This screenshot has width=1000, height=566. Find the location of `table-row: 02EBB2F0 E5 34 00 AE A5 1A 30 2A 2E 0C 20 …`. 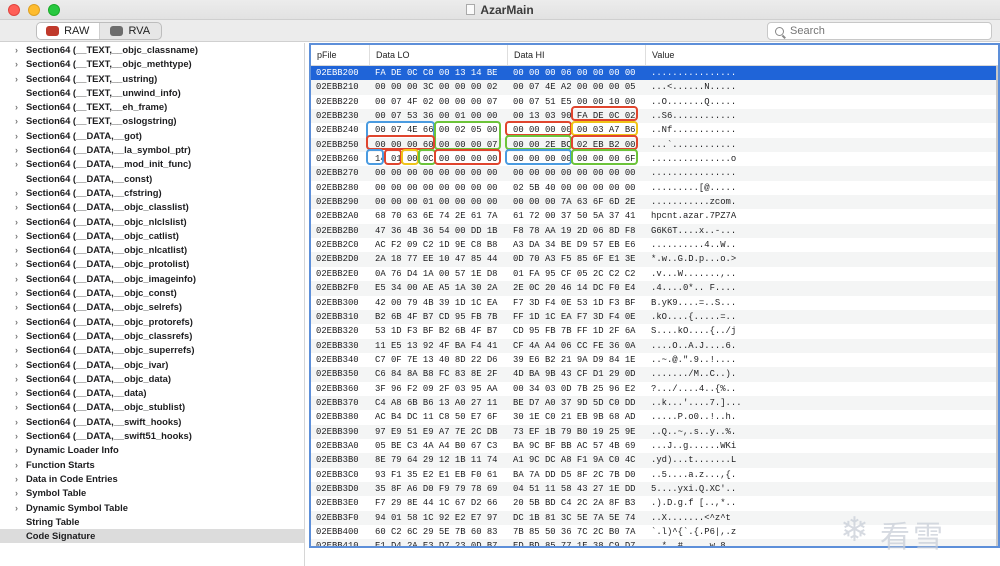

table-row: 02EBB2F0 E5 34 00 AE A5 1A 30 2A 2E 0C 20 … is located at coordinates (654, 288).